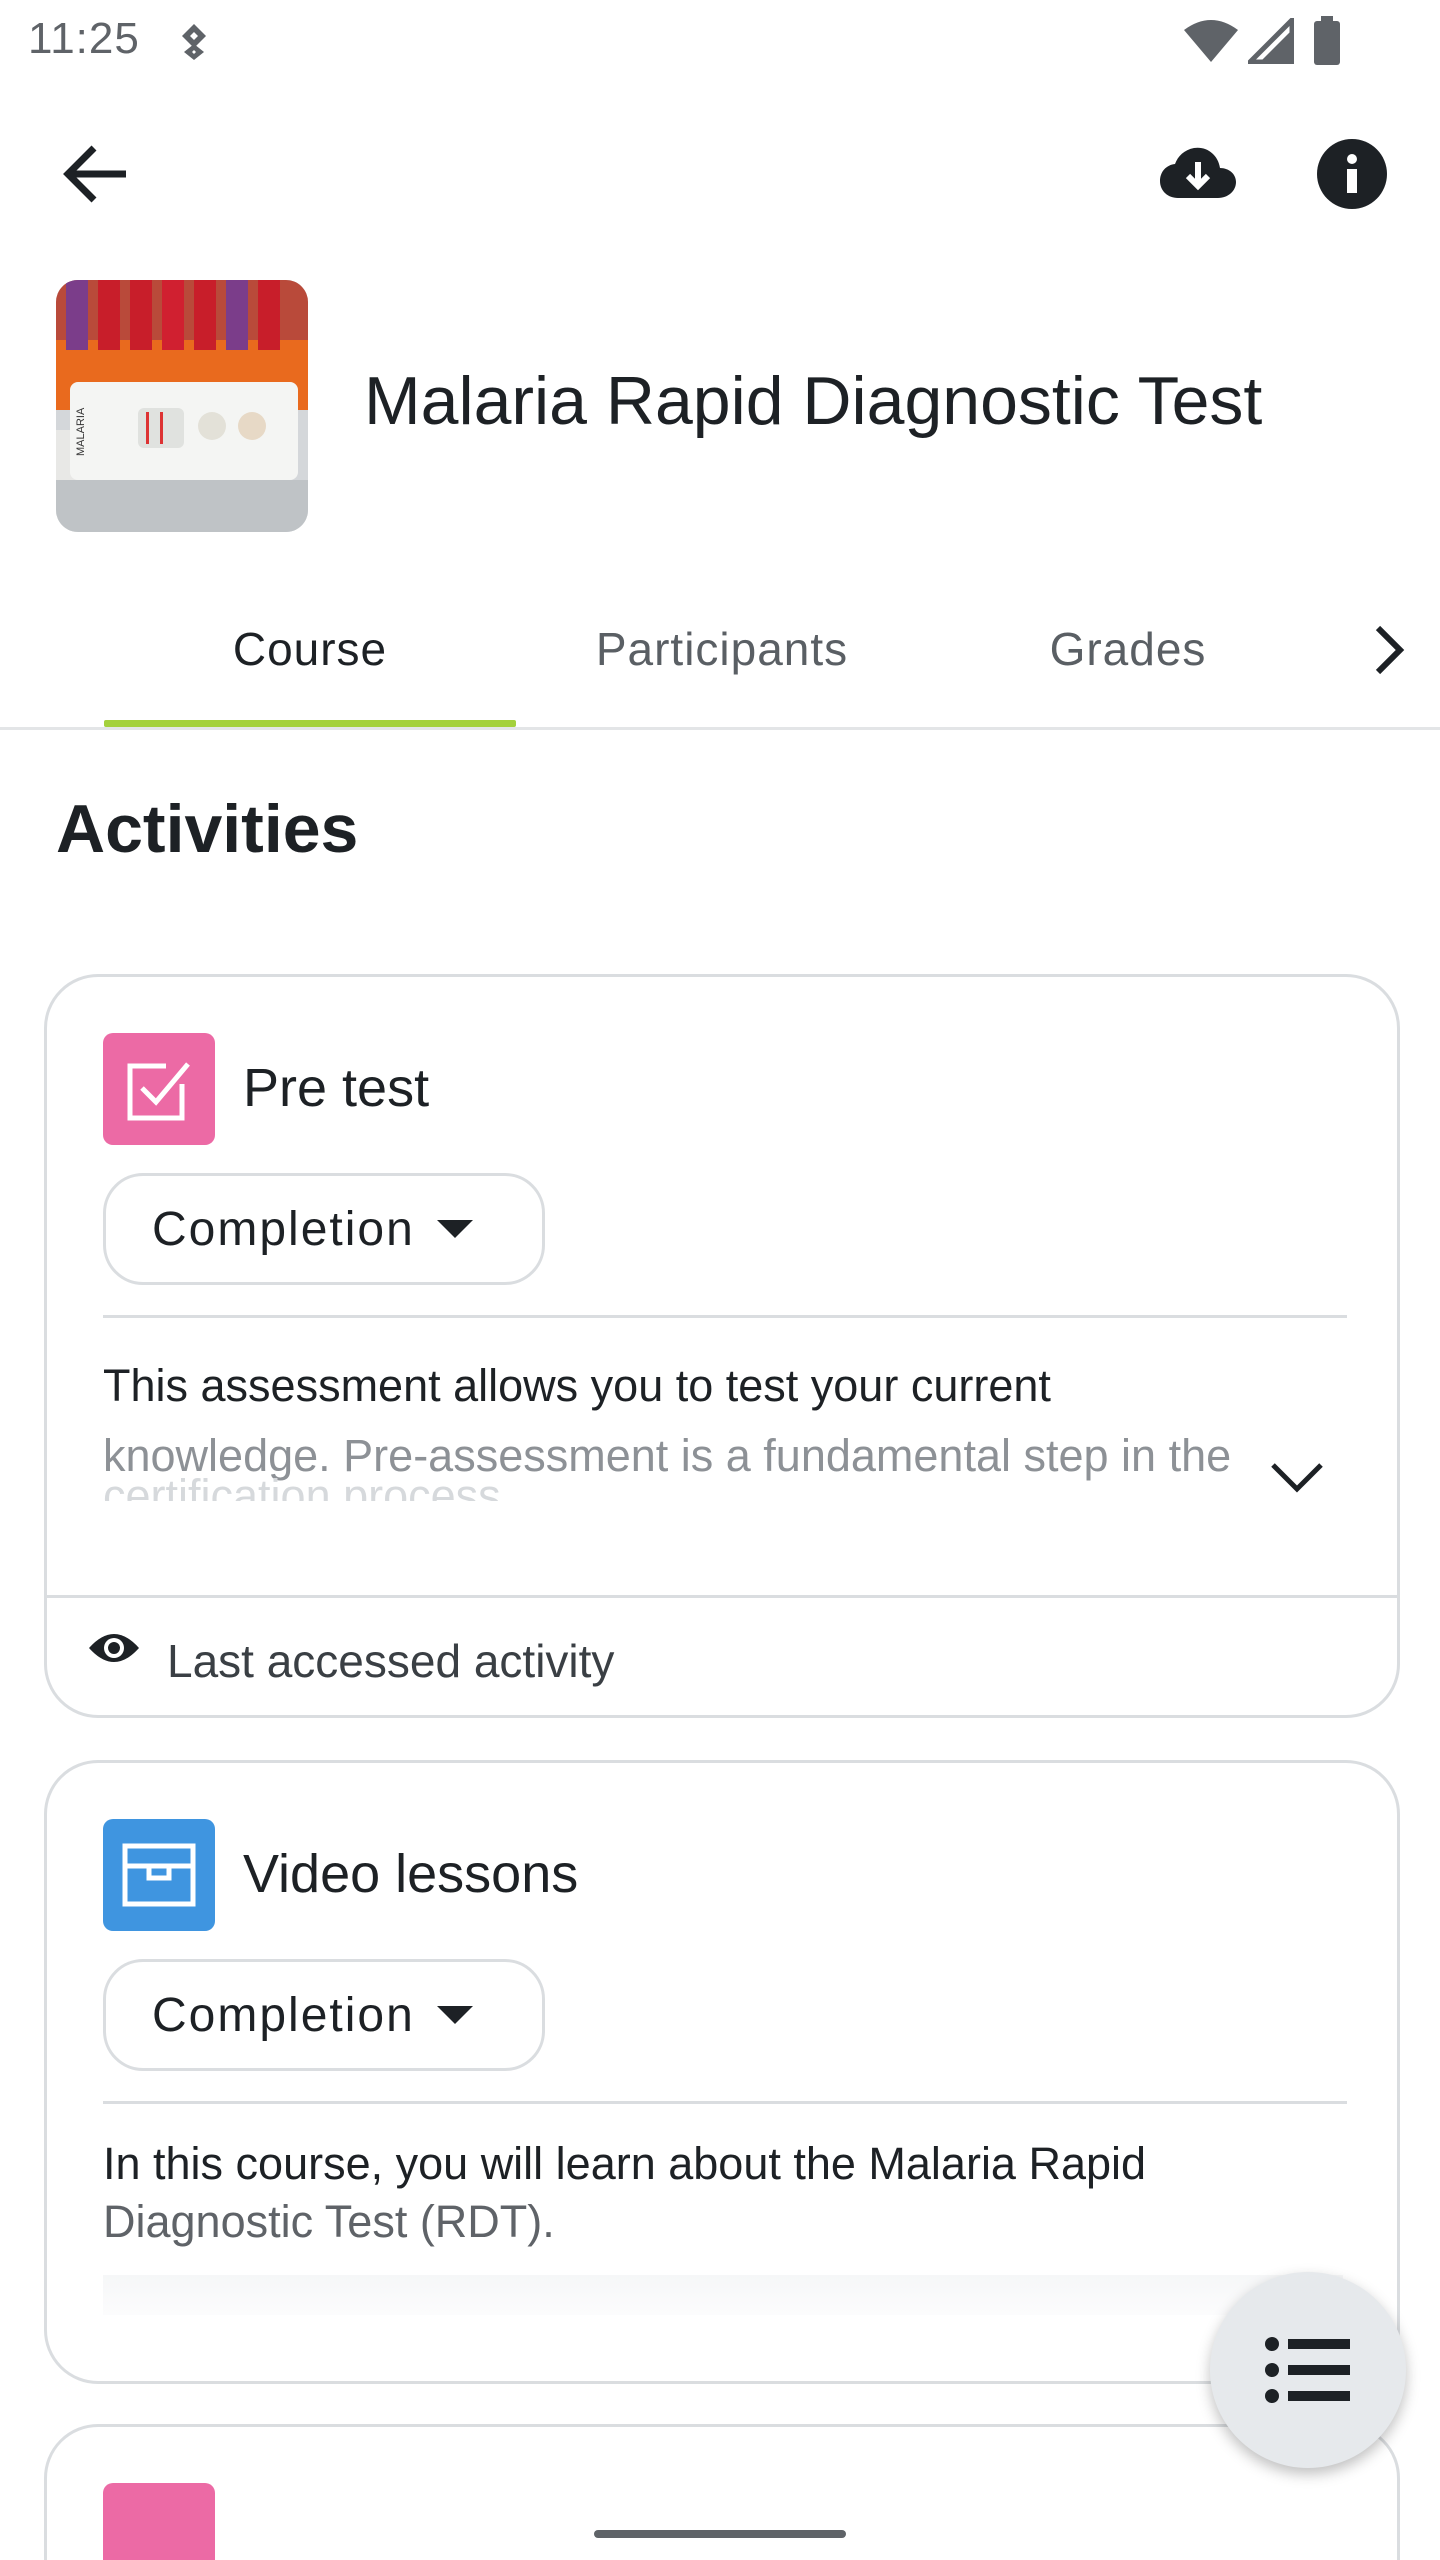 This screenshot has height=2560, width=1440. I want to click on activity-card, so click(722, 2492).